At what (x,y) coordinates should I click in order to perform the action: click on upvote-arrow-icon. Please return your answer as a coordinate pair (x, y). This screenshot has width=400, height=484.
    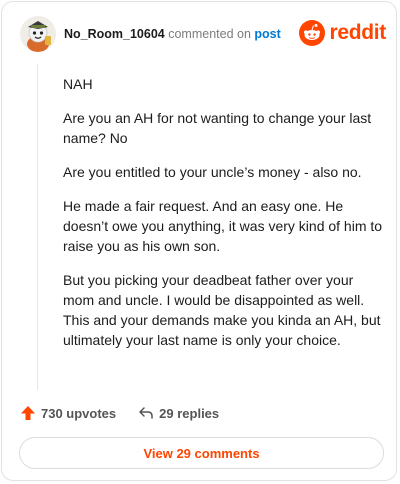
    Looking at the image, I should click on (28, 413).